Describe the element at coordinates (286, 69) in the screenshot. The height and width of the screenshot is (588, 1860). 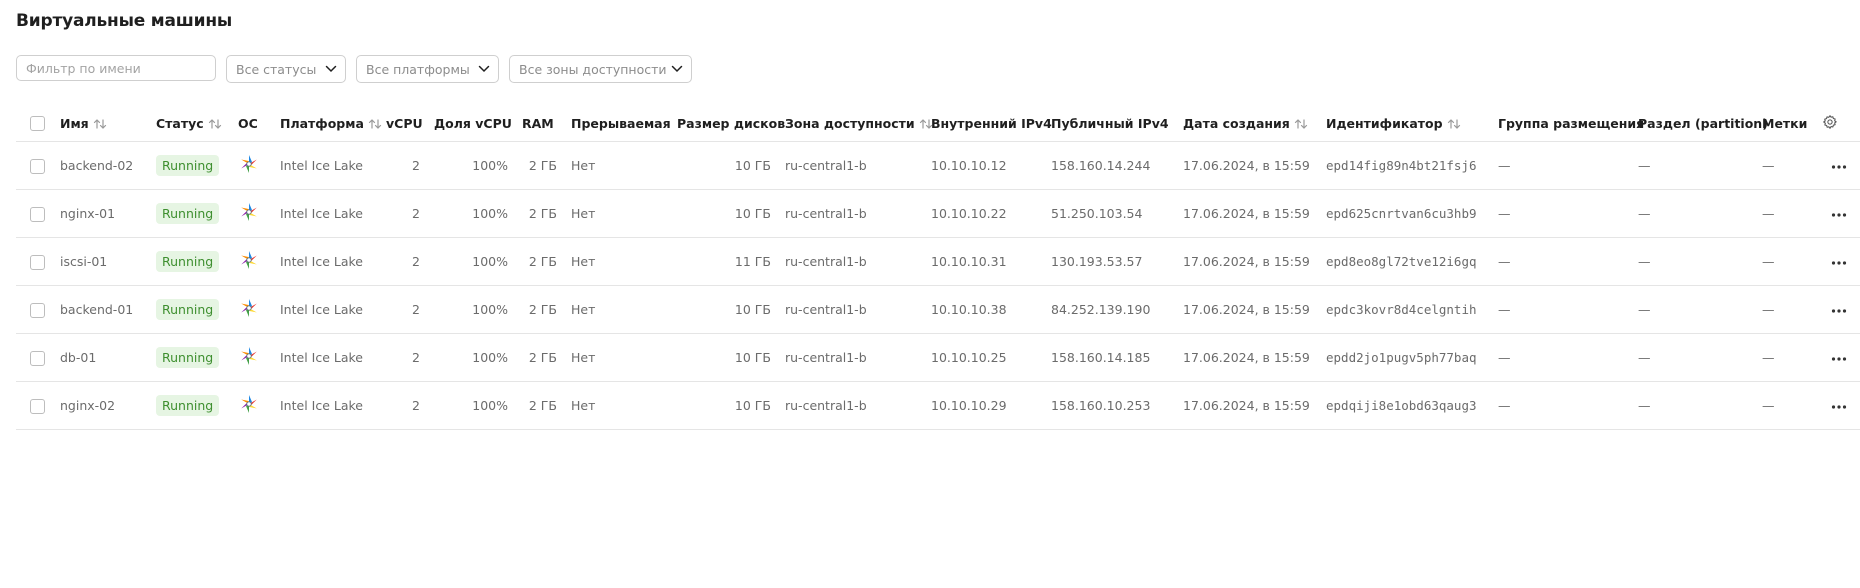
I see `status-filter-select: Все статусы` at that location.